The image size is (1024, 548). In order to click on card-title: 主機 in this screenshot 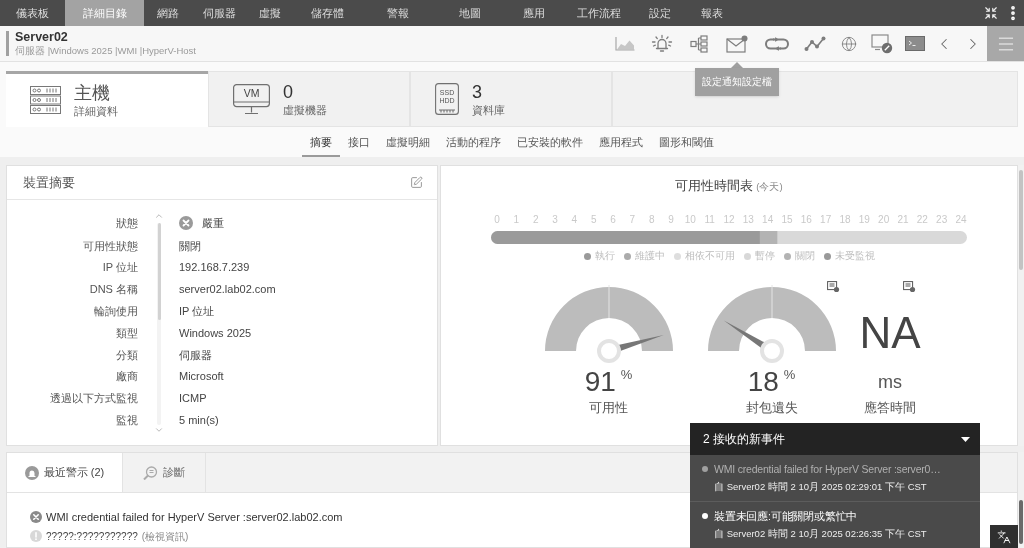, I will do `click(92, 93)`.